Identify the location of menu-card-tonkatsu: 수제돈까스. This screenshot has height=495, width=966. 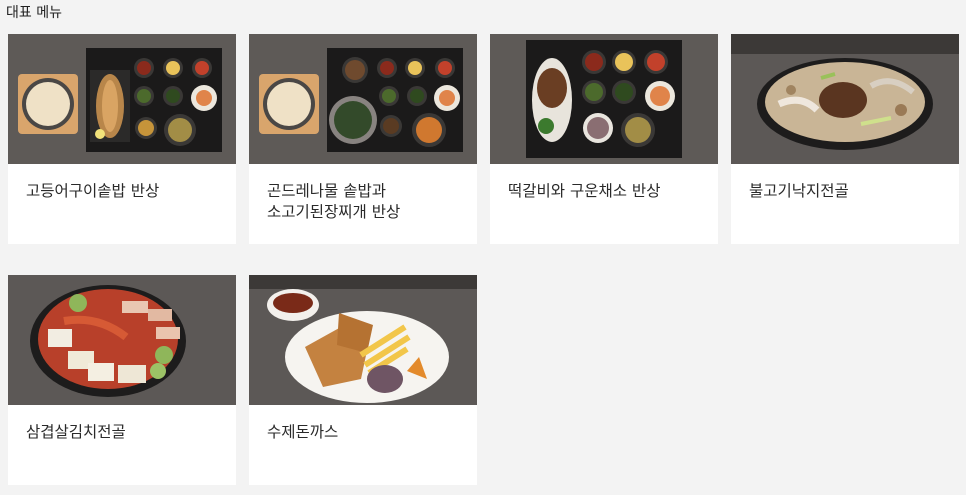
(363, 380).